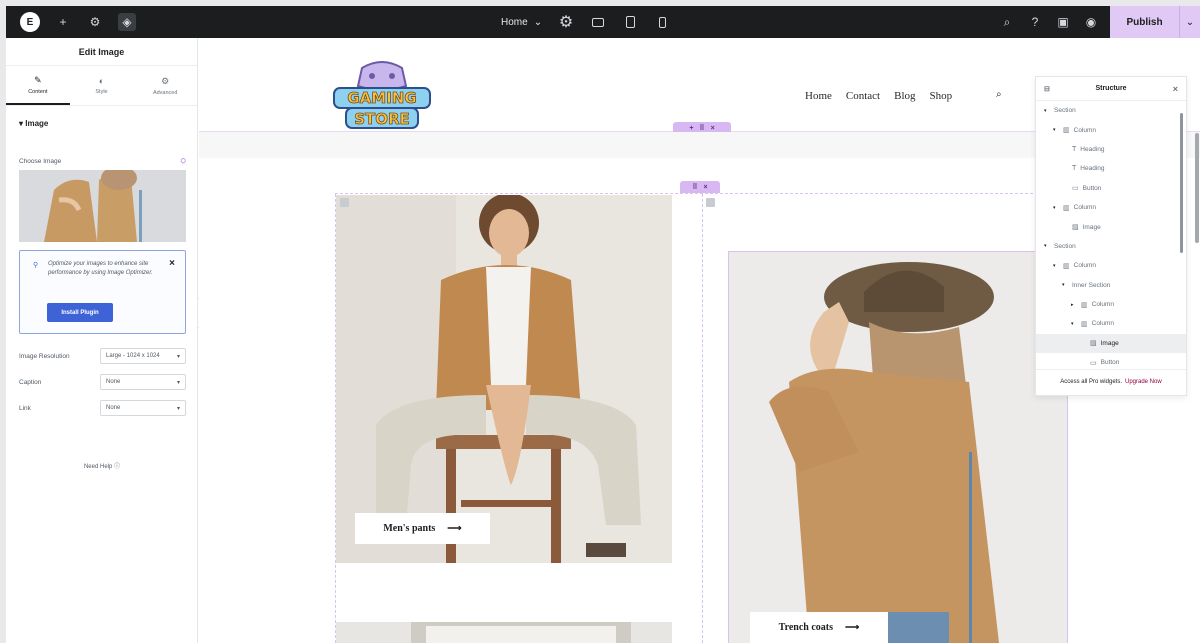 This screenshot has height=643, width=1200. What do you see at coordinates (80, 312) in the screenshot?
I see `install-plugin-button: Install Plugin` at bounding box center [80, 312].